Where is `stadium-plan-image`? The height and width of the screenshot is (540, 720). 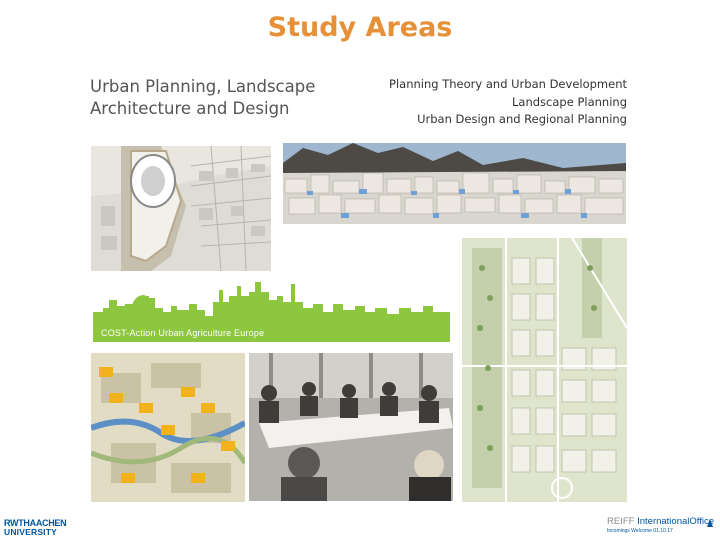
stadium-plan-image is located at coordinates (181, 208).